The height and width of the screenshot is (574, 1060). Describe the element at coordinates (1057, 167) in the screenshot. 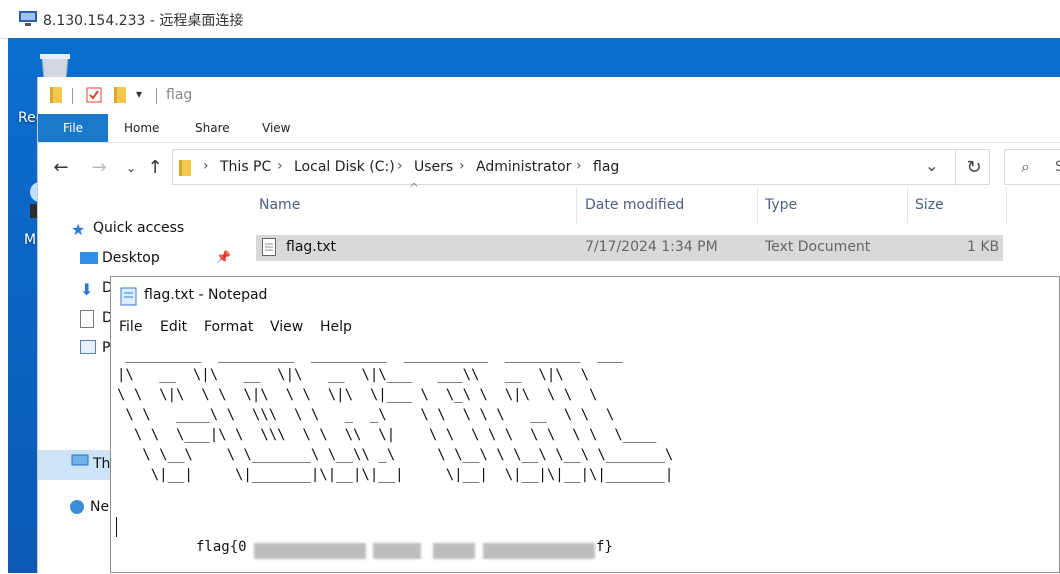

I see `search-placeholder-fragment: S` at that location.